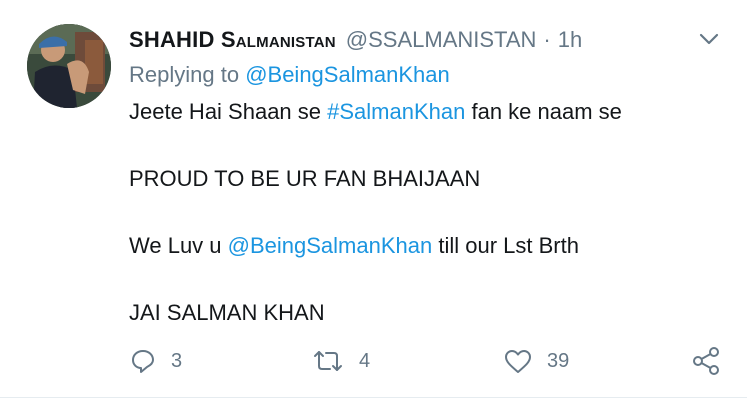 This screenshot has width=747, height=400. I want to click on replying-to: Replying to @BeingSalmanKhan, so click(289, 75).